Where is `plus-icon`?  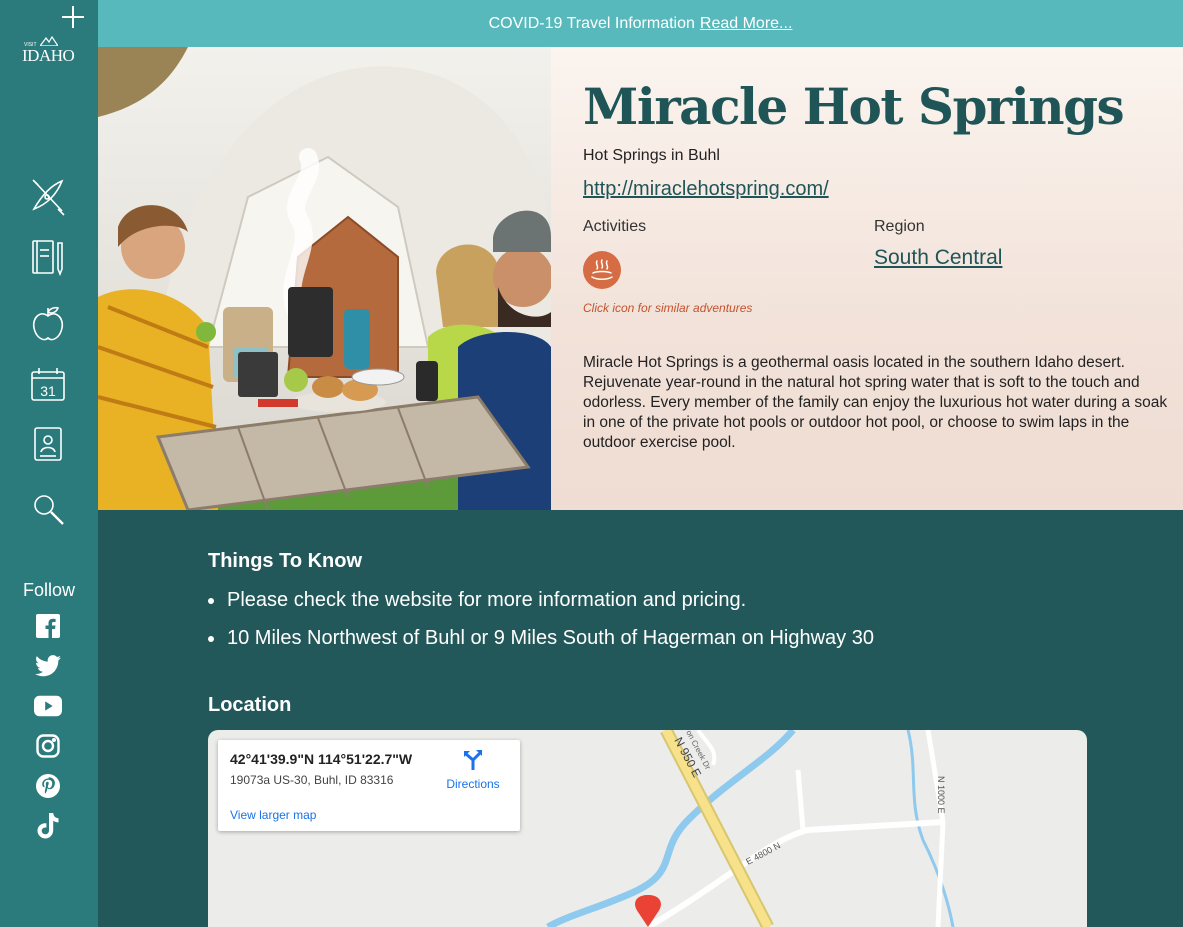
plus-icon is located at coordinates (73, 17).